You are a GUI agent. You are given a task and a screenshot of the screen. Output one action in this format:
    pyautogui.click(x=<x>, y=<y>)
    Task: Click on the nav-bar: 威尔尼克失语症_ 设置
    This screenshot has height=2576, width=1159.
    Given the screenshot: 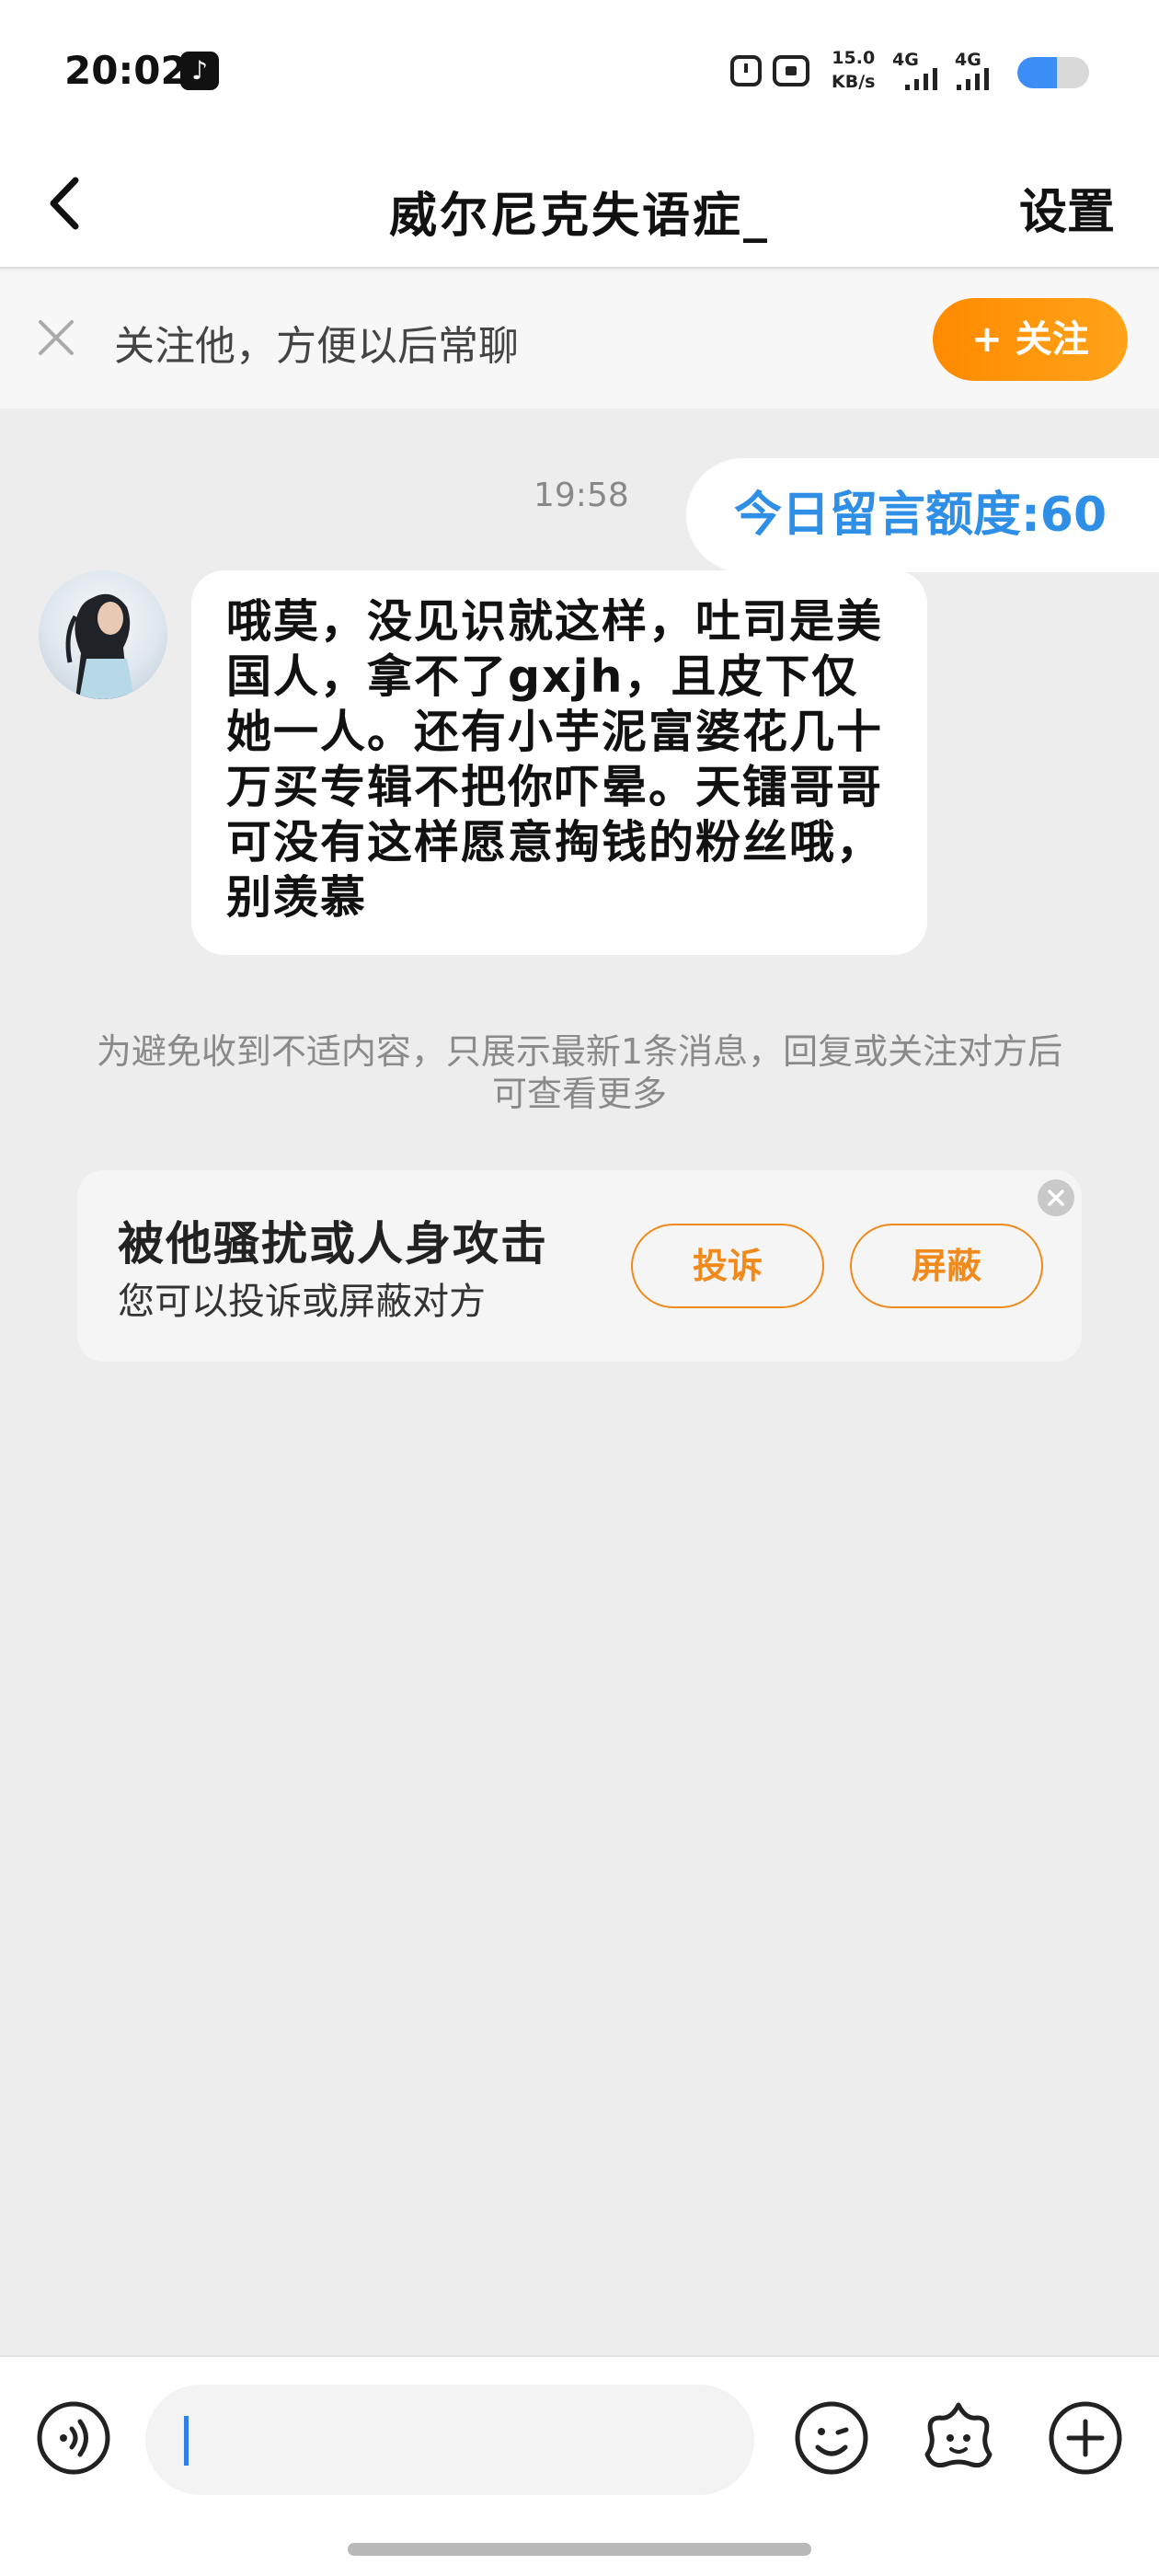 What is the action you would take?
    pyautogui.click(x=579, y=203)
    